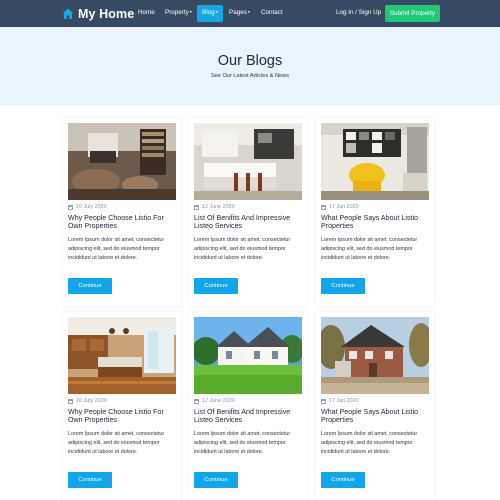 The height and width of the screenshot is (500, 500). Describe the element at coordinates (248, 161) in the screenshot. I see `blog-image-kitchen` at that location.